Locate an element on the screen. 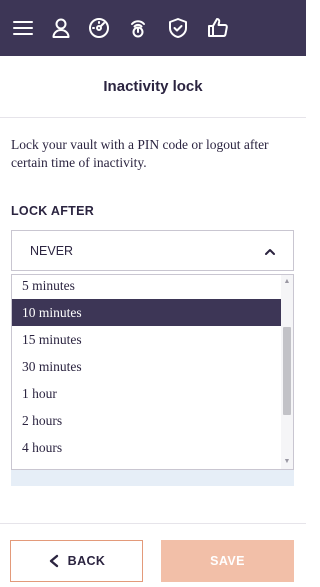 The image size is (320, 587). footer-actions: BACK SAVE is located at coordinates (153, 555).